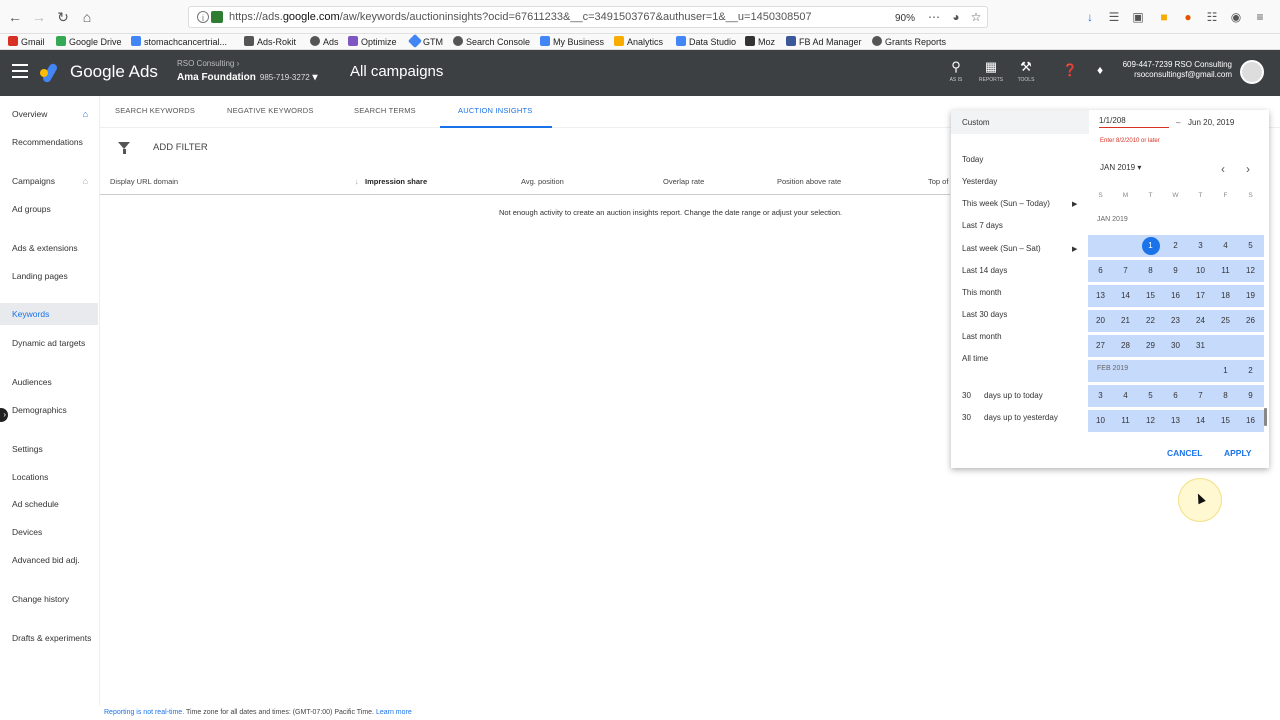 The image size is (1280, 720). What do you see at coordinates (982, 225) in the screenshot?
I see `preset-last-7-days: Last 7 days` at bounding box center [982, 225].